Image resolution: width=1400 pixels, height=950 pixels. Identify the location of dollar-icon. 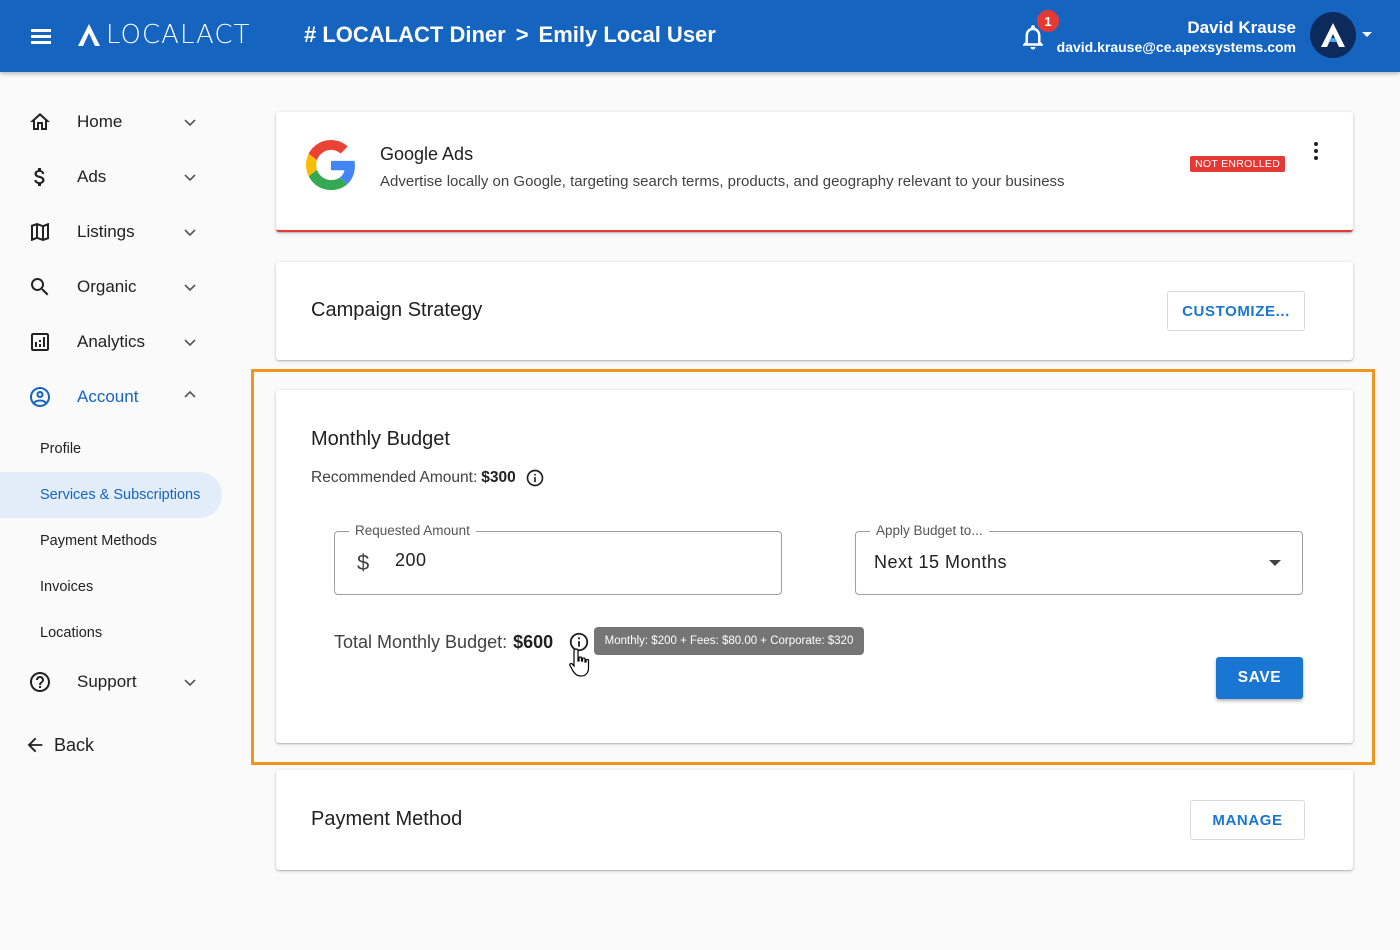
(39, 177).